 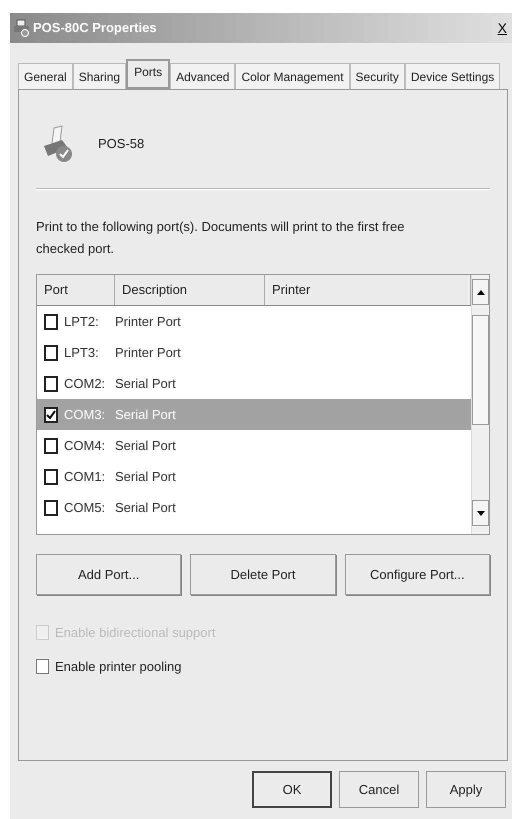 I want to click on port-name: LPT2:, so click(x=82, y=321).